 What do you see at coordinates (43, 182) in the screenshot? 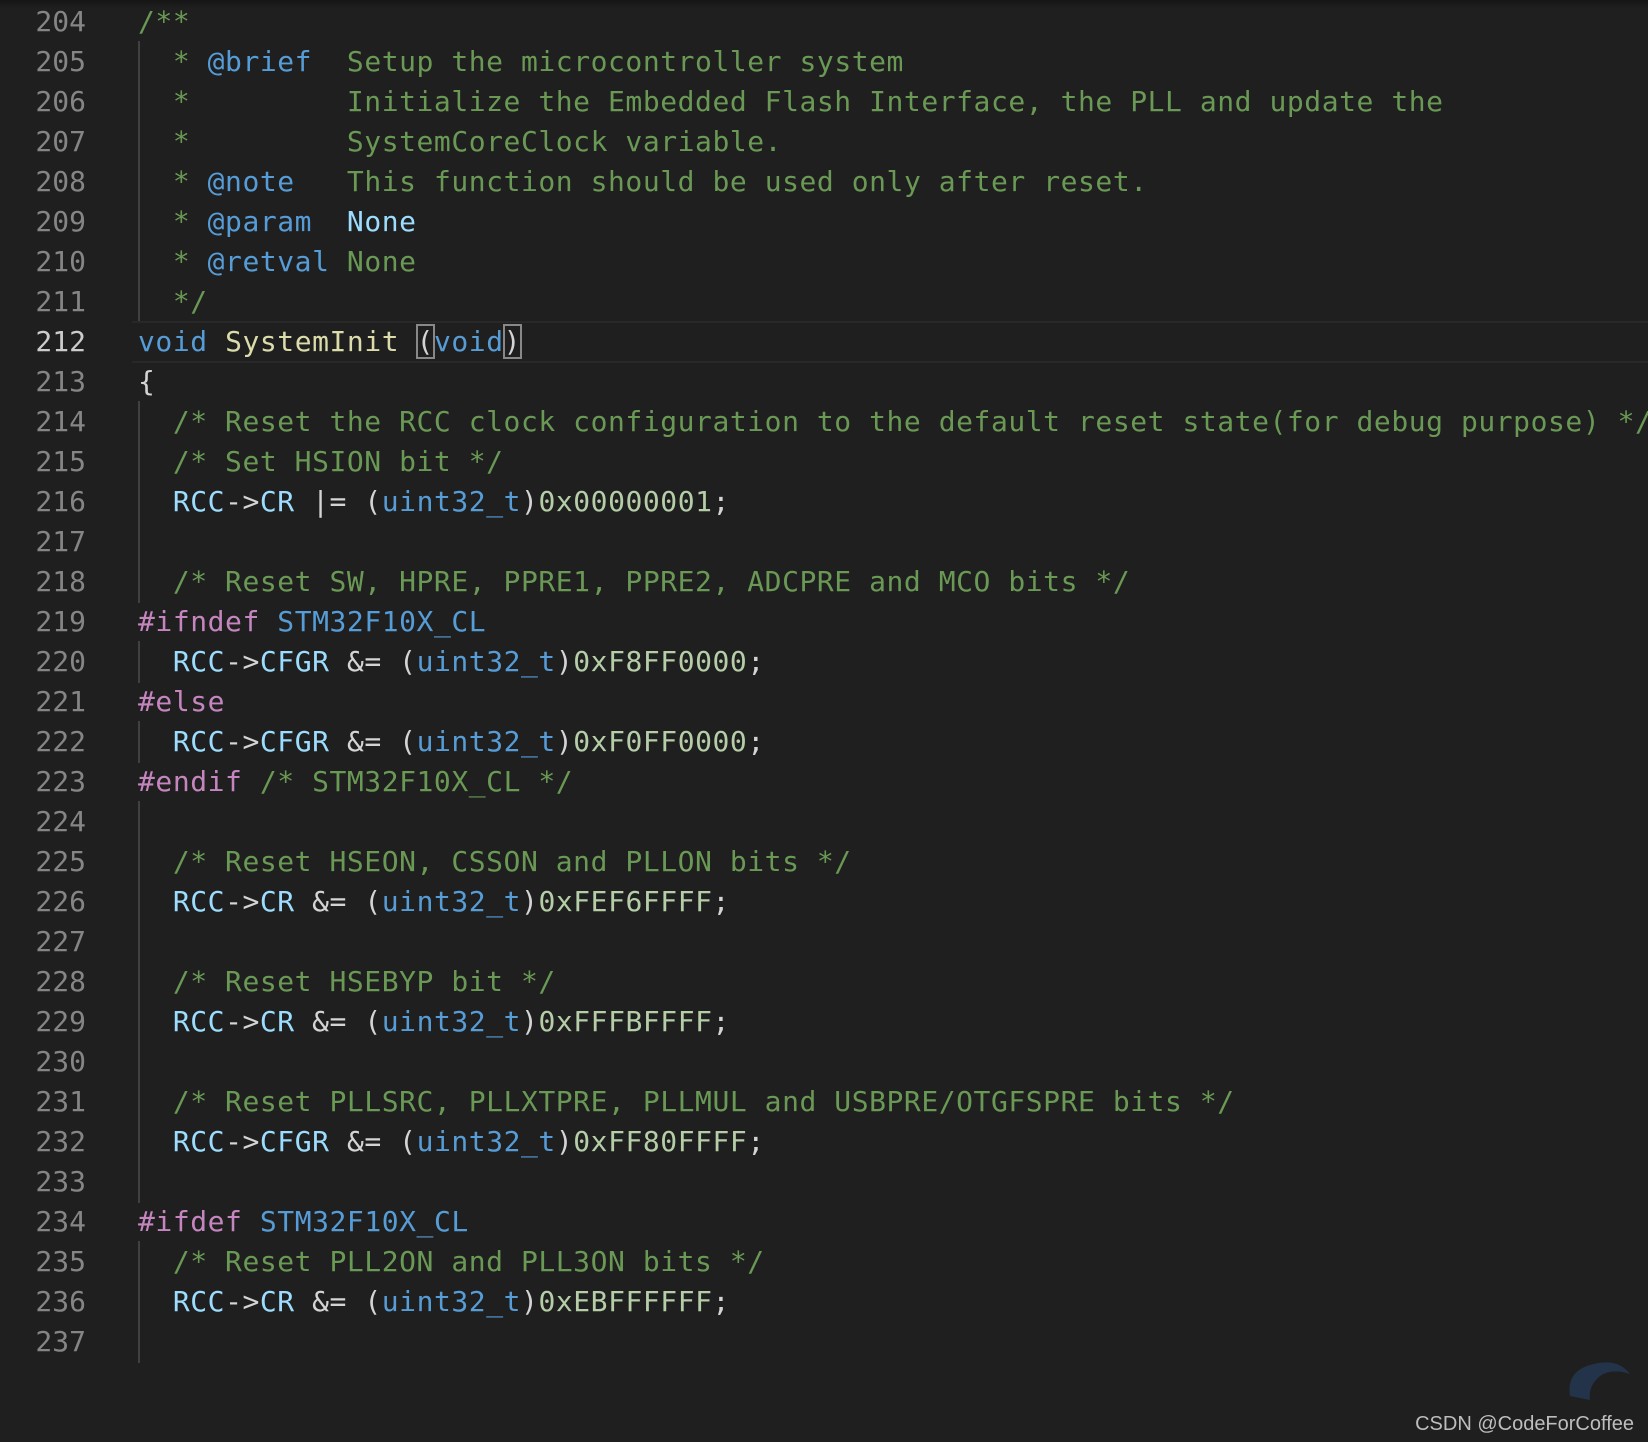
I see `line-number: 208` at bounding box center [43, 182].